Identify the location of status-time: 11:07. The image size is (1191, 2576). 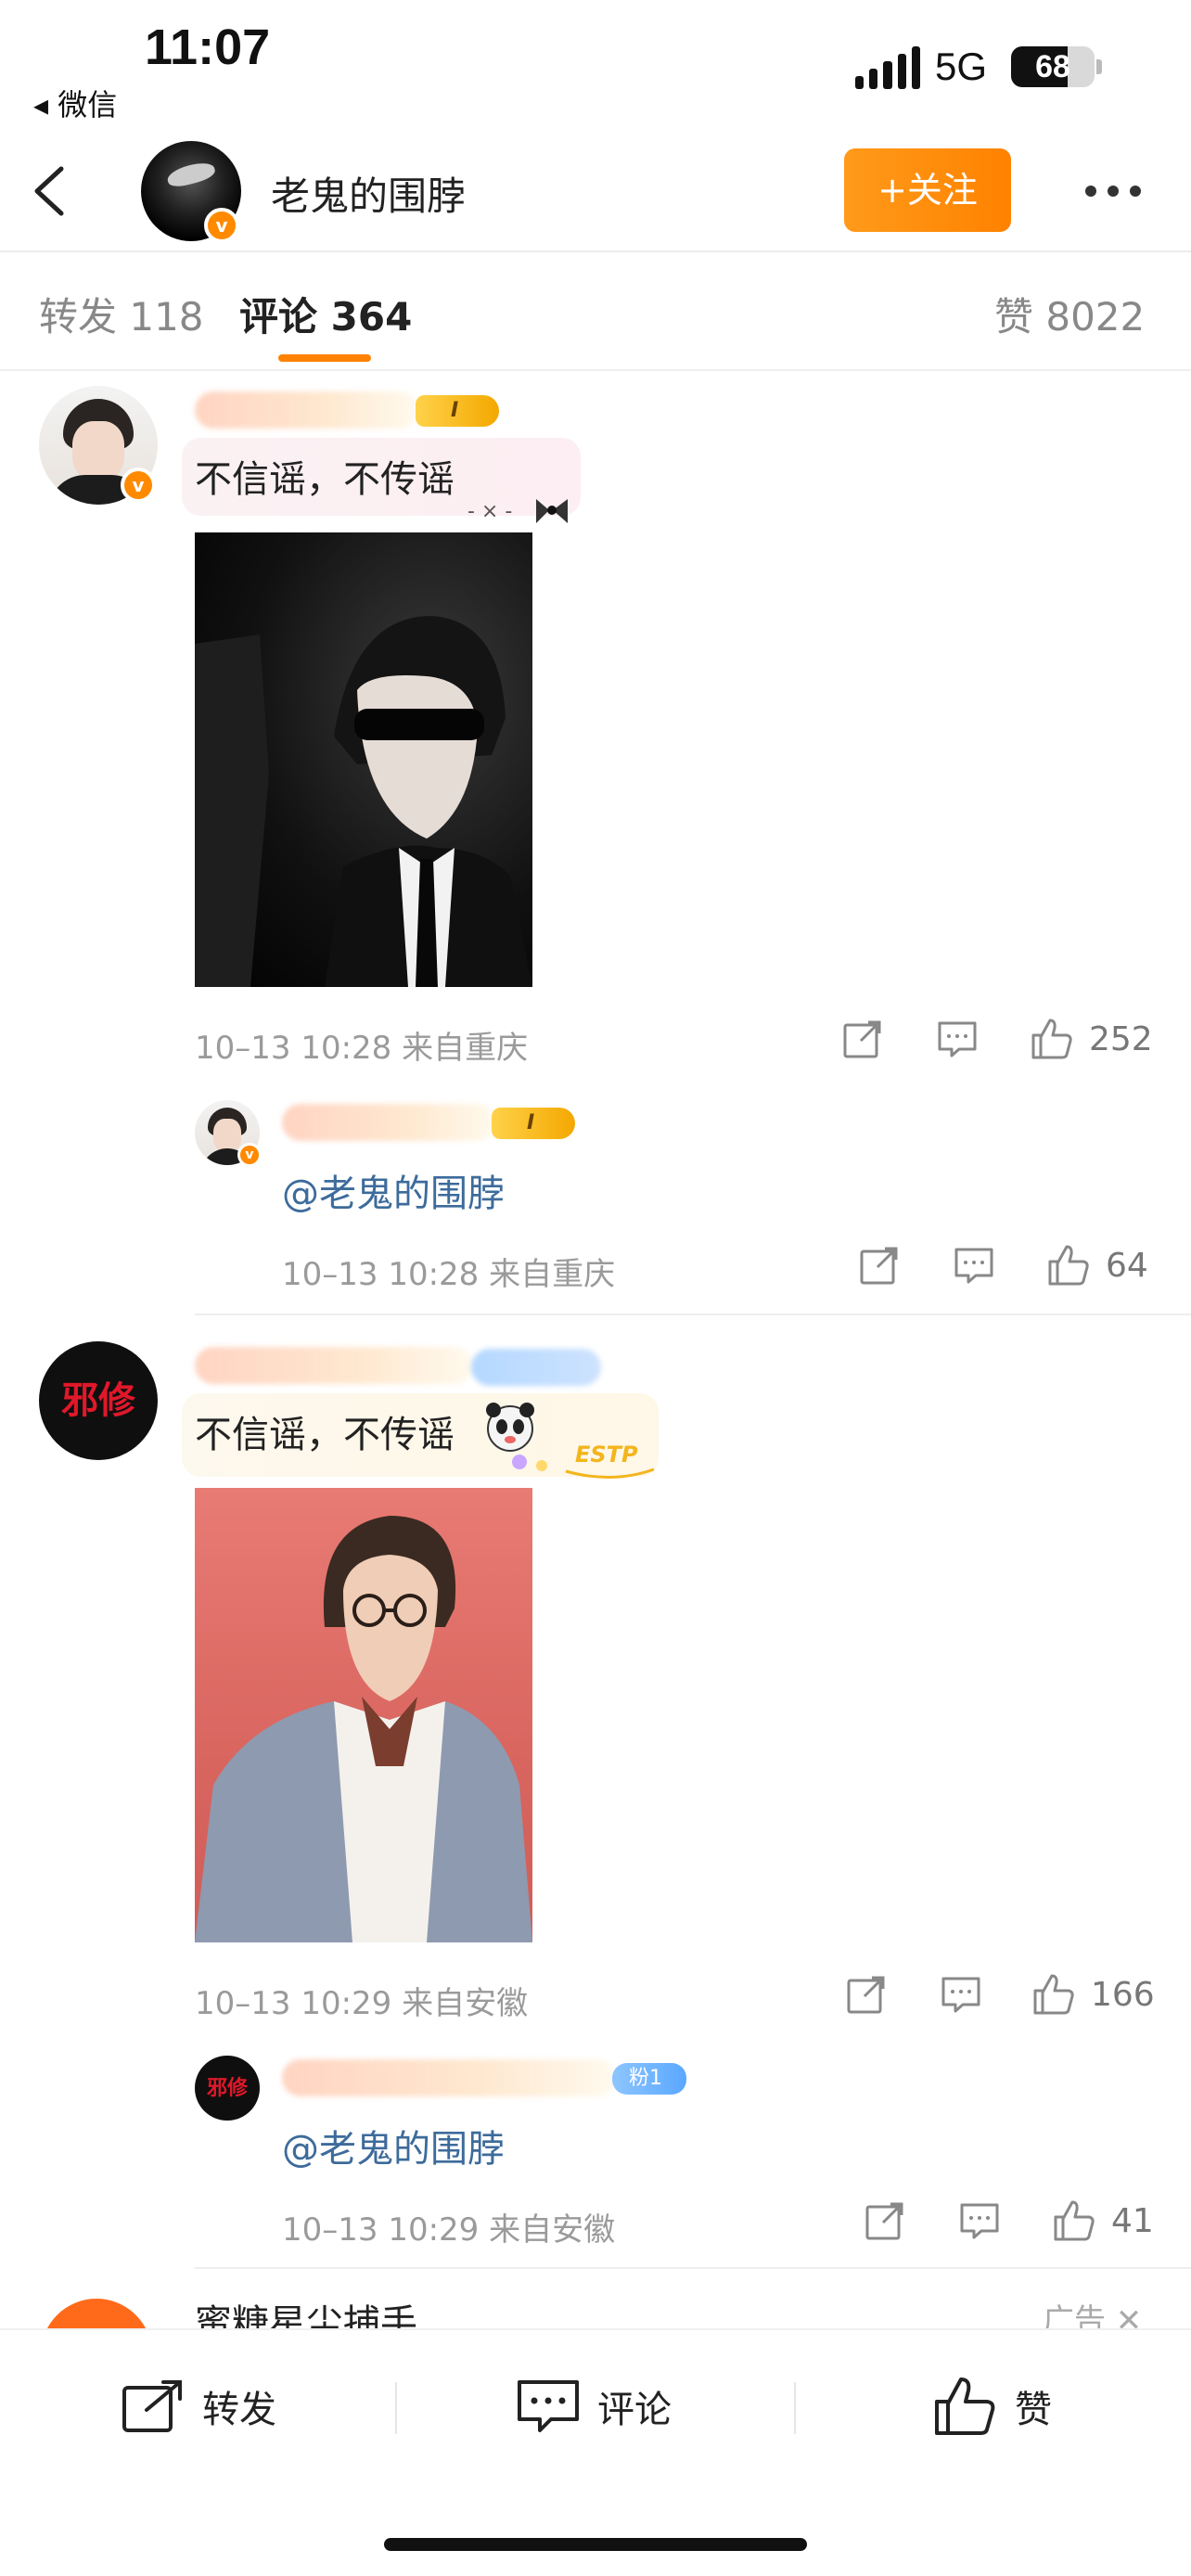
(208, 47).